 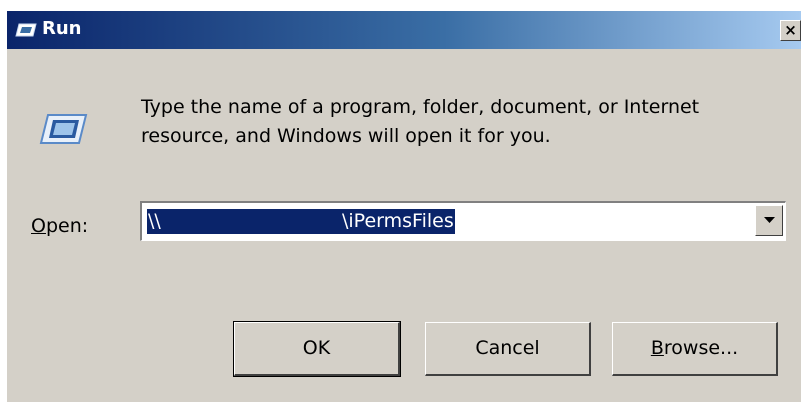 What do you see at coordinates (62, 28) in the screenshot?
I see `window-title: Run` at bounding box center [62, 28].